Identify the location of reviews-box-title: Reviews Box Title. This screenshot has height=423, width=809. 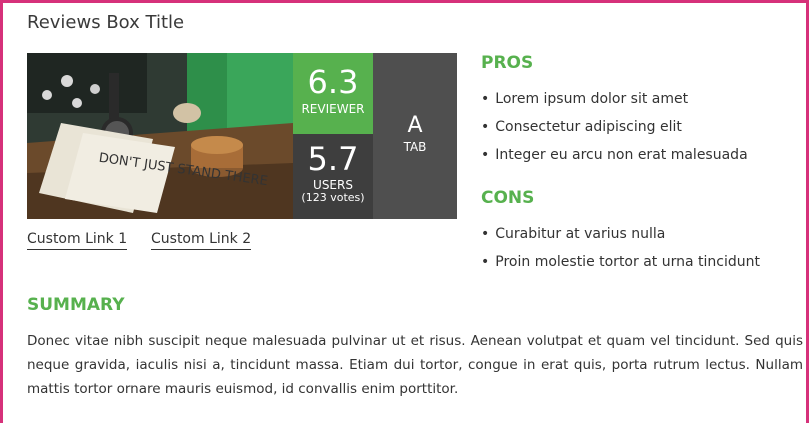
(106, 22).